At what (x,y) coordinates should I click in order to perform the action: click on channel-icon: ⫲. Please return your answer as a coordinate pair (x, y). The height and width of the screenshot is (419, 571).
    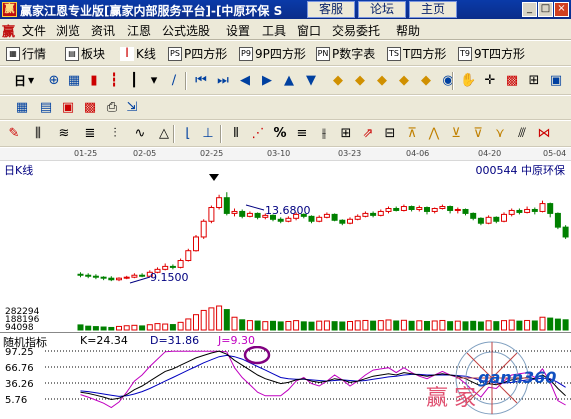
    Looking at the image, I should click on (324, 134).